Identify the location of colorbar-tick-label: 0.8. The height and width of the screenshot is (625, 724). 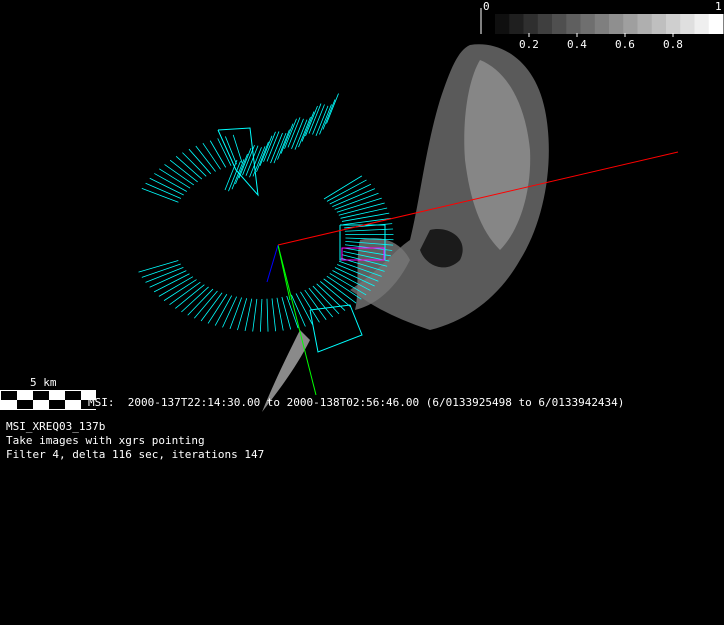
(673, 44).